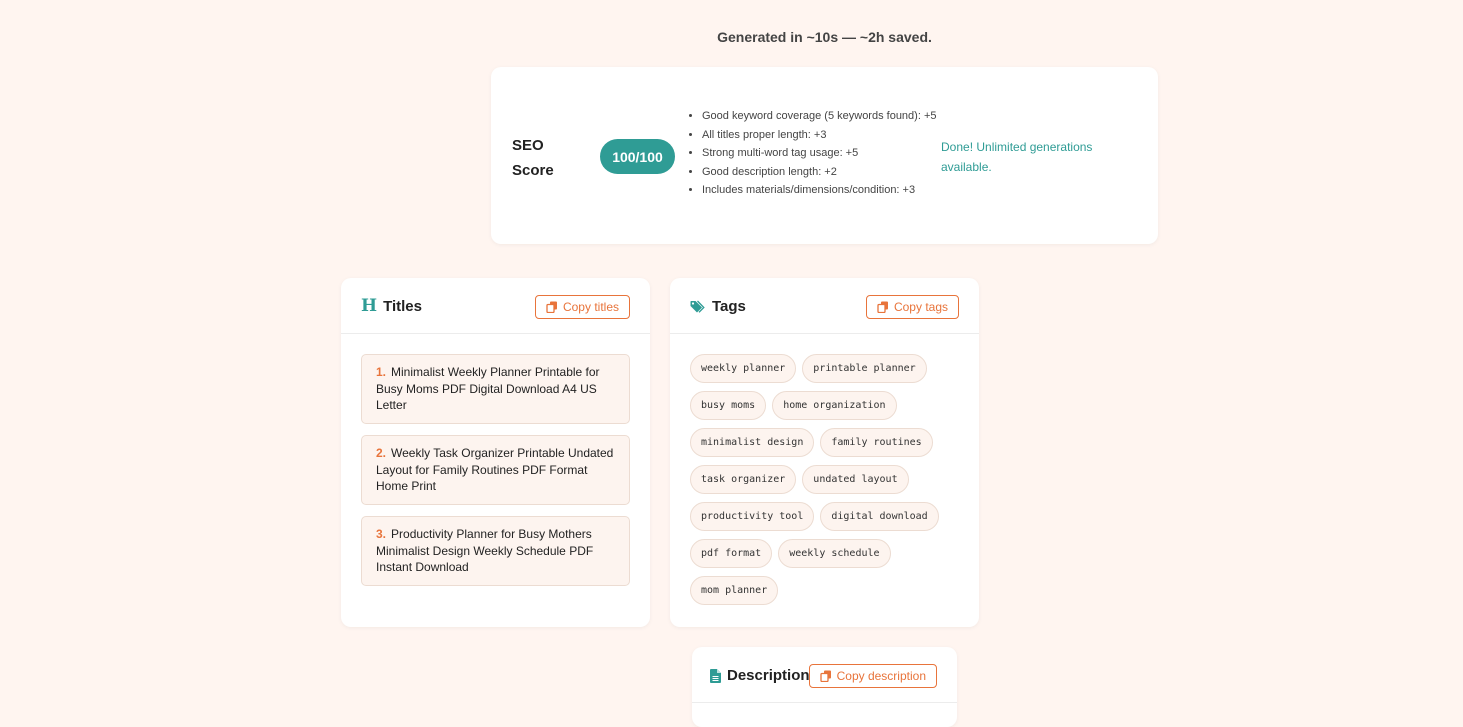 This screenshot has width=1463, height=727. Describe the element at coordinates (743, 479) in the screenshot. I see `tag-chip: task organizer` at that location.